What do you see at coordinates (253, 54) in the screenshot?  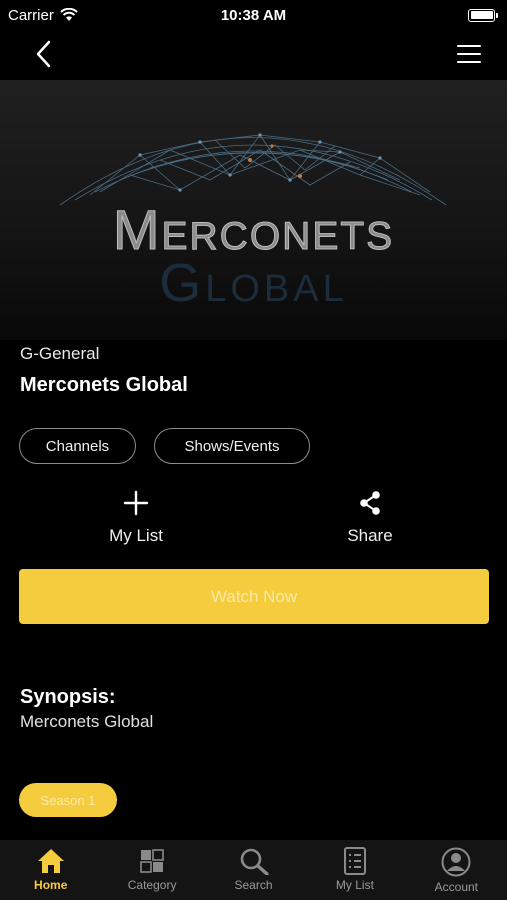 I see `nav-bar` at bounding box center [253, 54].